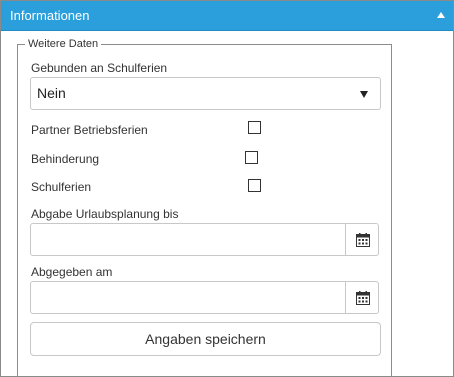 The image size is (454, 377). I want to click on submitted-on-input, so click(188, 297).